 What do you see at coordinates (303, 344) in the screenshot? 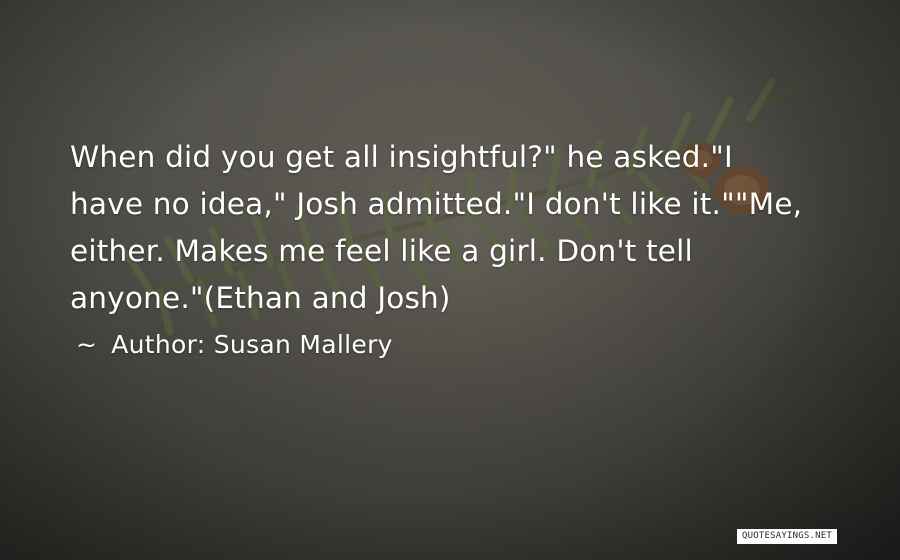
I see `author-name-link: Susan Mallery` at bounding box center [303, 344].